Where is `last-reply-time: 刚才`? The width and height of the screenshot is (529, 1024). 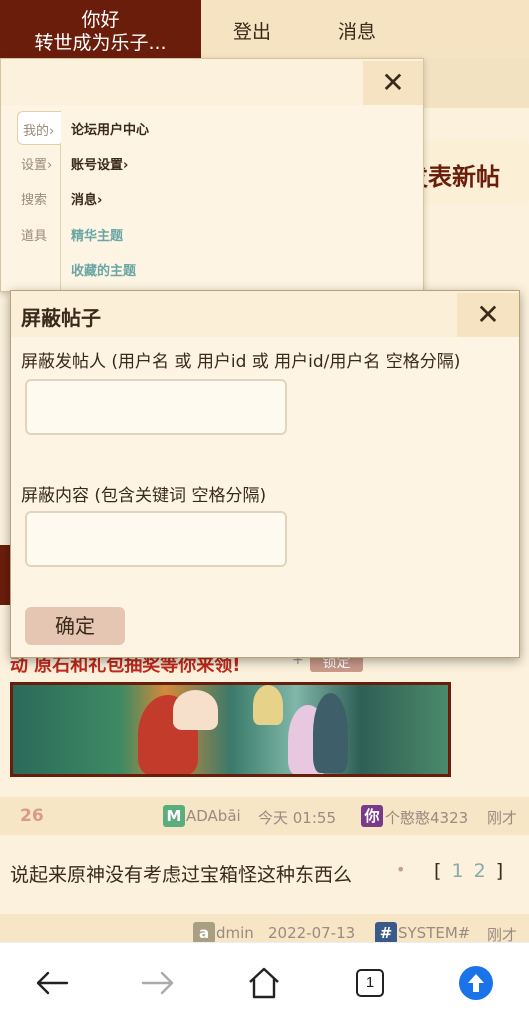
last-reply-time: 刚才 is located at coordinates (502, 818).